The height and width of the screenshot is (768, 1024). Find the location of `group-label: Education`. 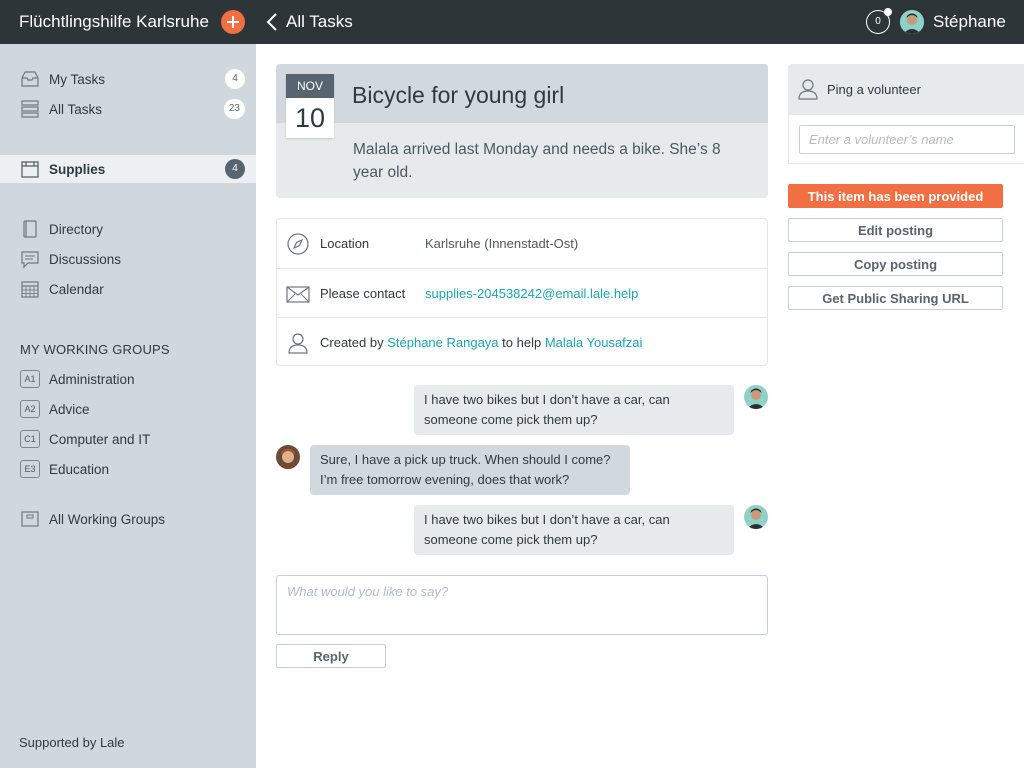

group-label: Education is located at coordinates (79, 469).